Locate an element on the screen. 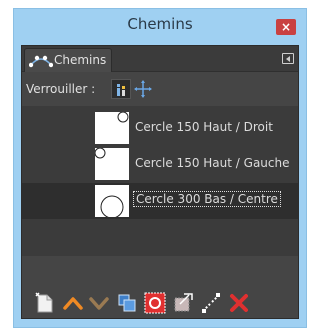  delete-path-icon is located at coordinates (239, 303).